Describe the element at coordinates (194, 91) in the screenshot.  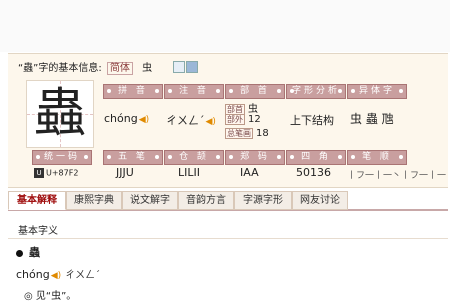
I see `zhuyin-header: 注 音` at that location.